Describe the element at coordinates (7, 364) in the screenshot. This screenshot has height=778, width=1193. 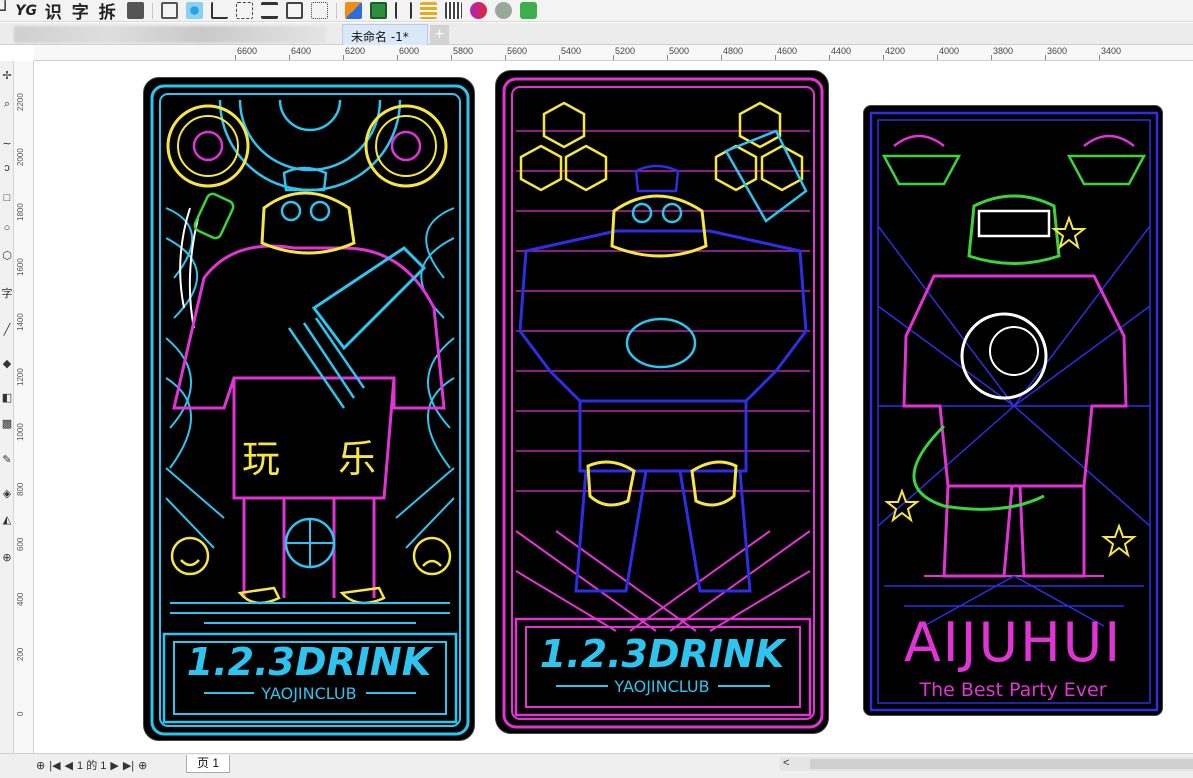
I see `fill-tool-icon: ◆` at that location.